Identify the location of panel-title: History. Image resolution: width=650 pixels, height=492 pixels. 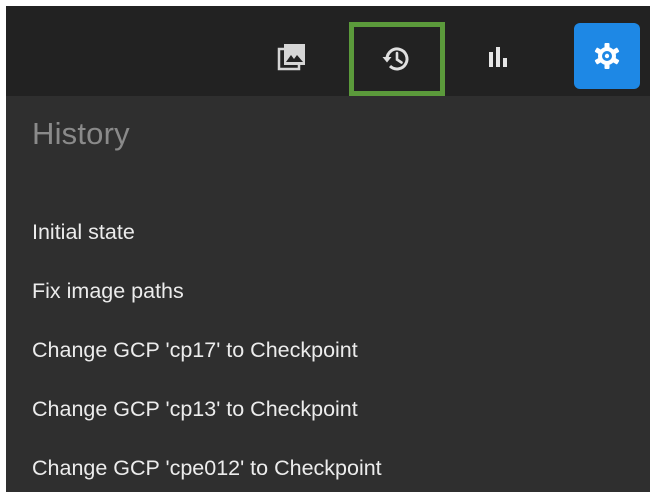
(81, 133).